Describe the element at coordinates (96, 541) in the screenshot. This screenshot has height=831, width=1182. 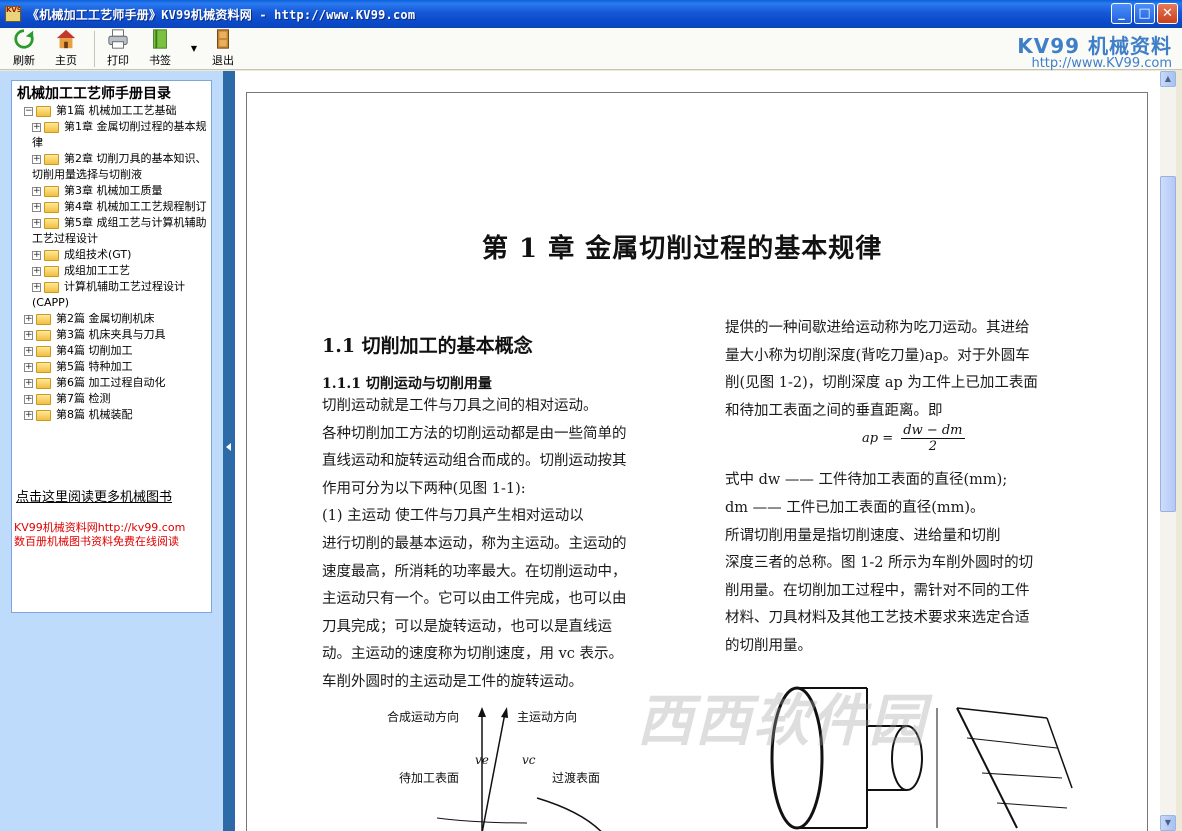
I see `promo-line-2: 数百册机械图书资料免费在线阅读` at that location.